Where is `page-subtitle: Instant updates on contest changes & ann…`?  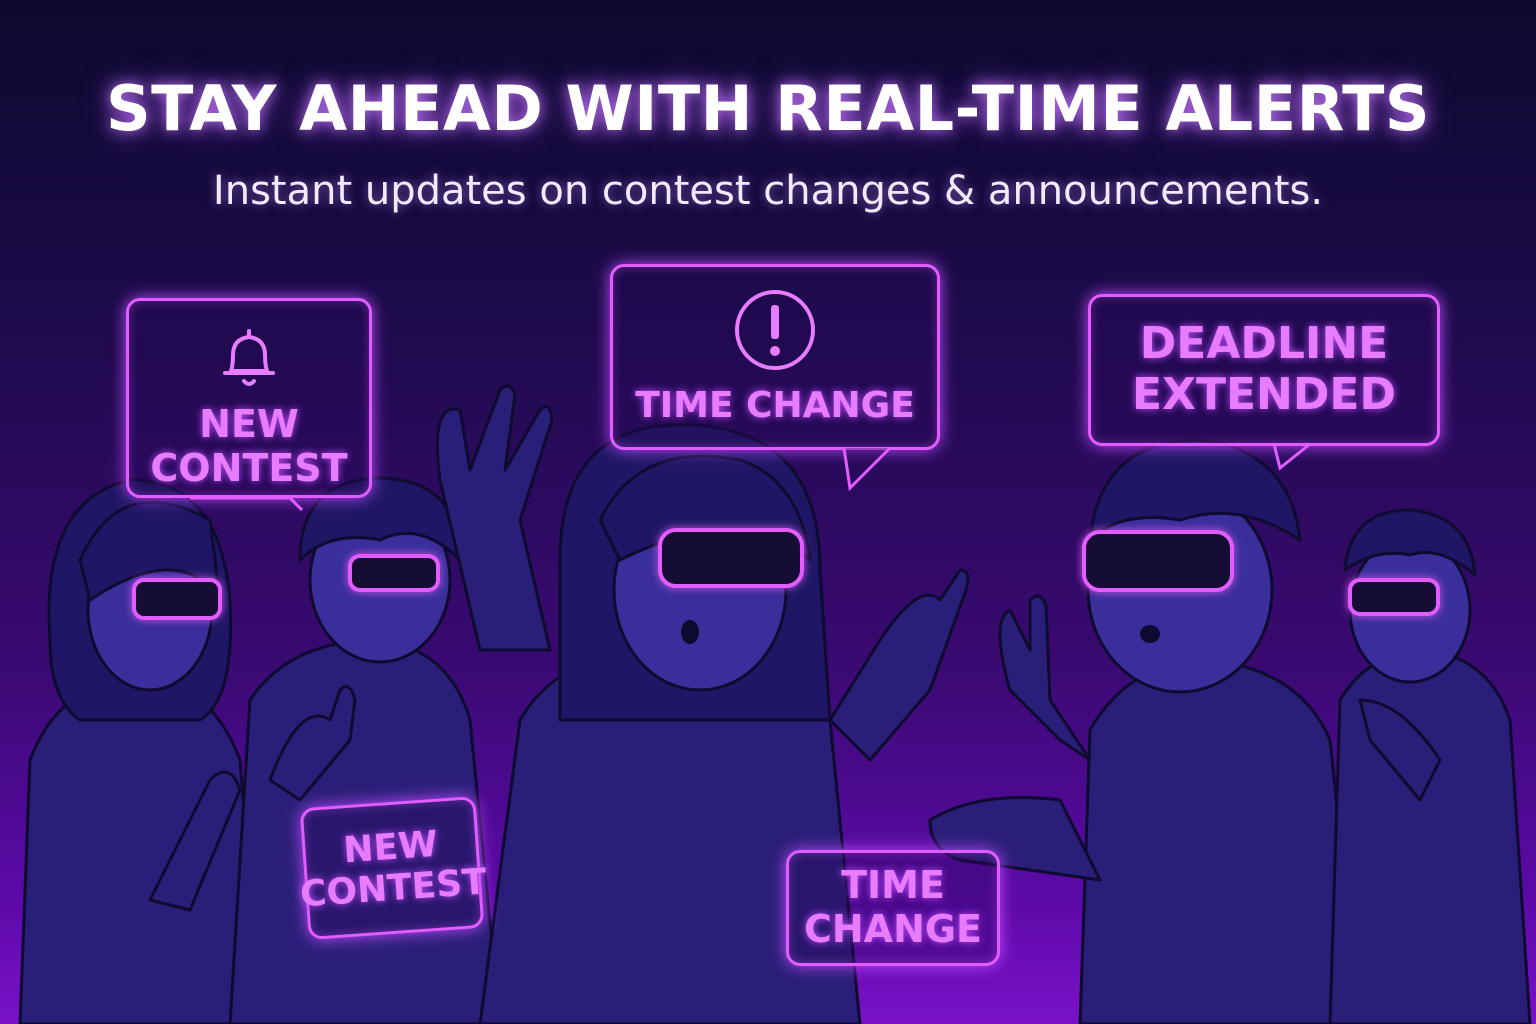 page-subtitle: Instant updates on contest changes & ann… is located at coordinates (768, 191).